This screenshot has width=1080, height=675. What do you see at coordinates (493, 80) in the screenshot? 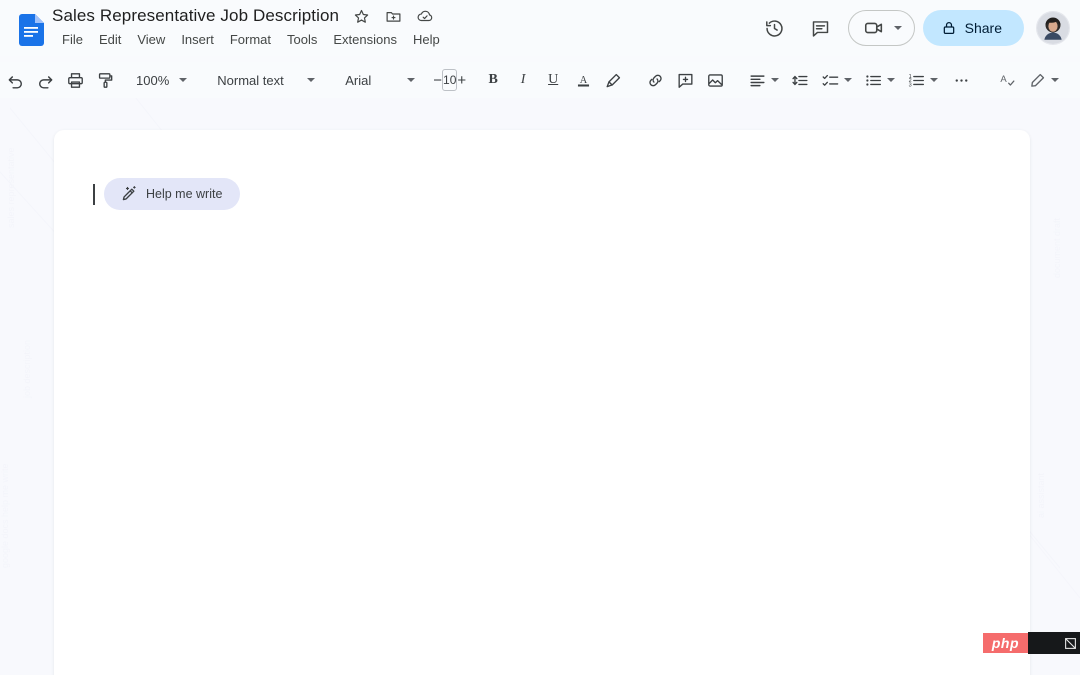
I see `bold-button: B` at bounding box center [493, 80].